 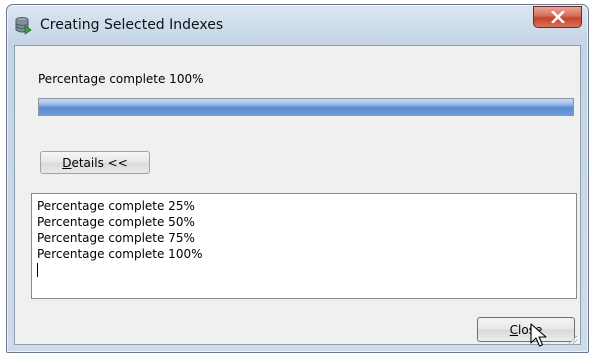 What do you see at coordinates (37, 270) in the screenshot?
I see `text-caret` at bounding box center [37, 270].